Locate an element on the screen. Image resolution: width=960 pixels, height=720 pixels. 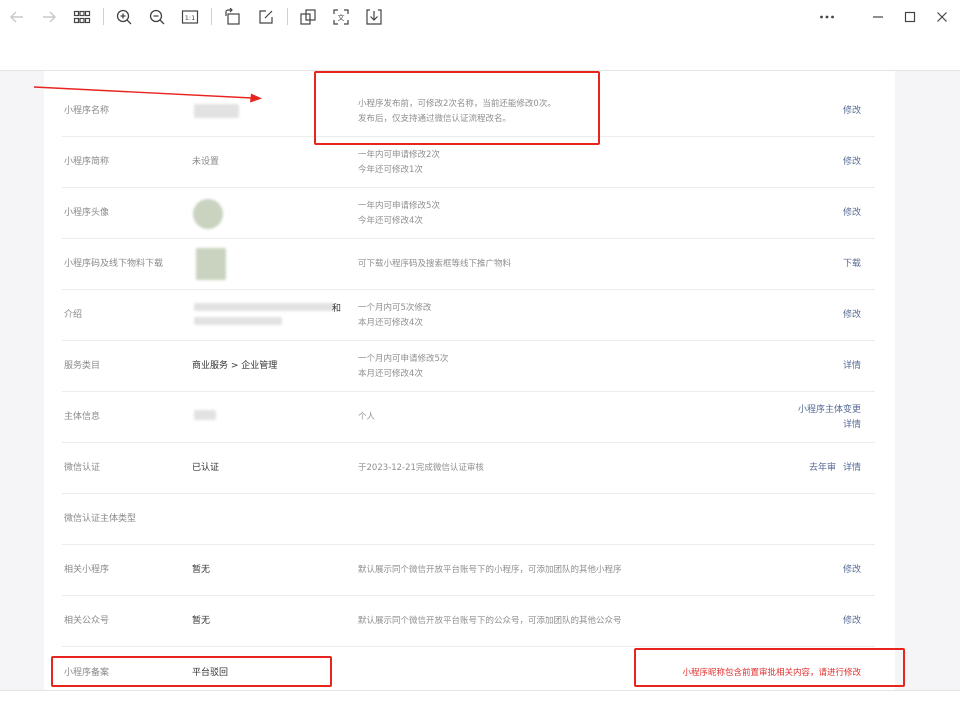
row-value: 商业服务 > 企业管理 is located at coordinates (235, 366).